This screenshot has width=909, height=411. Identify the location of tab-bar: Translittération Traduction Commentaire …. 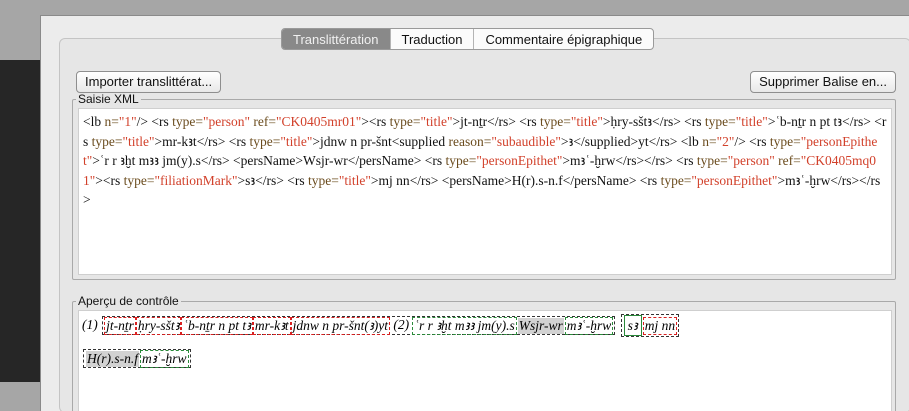
(468, 39).